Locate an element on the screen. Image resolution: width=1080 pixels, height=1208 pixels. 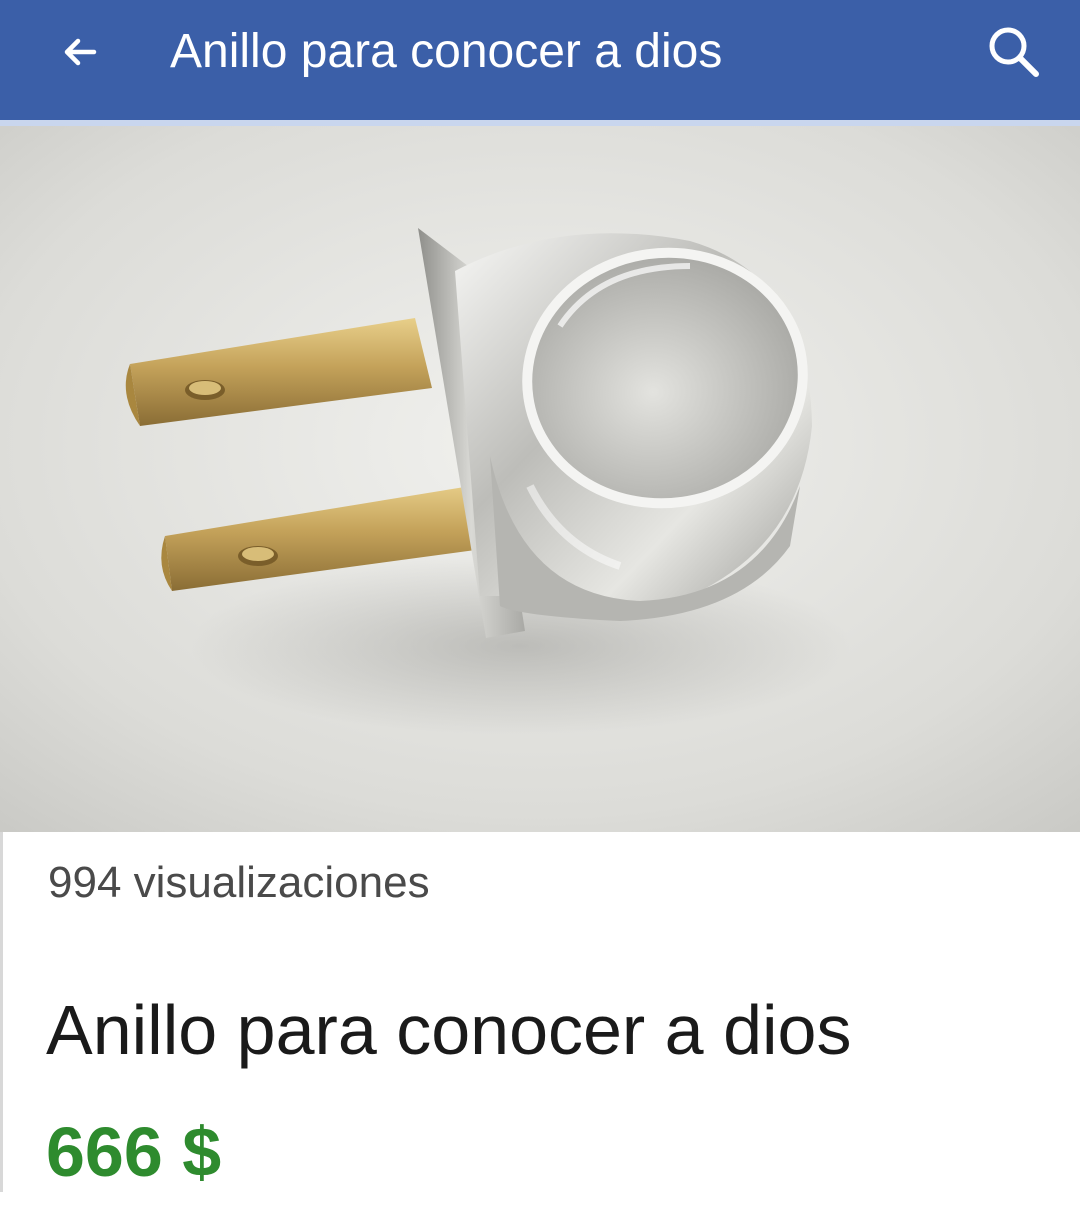
view-count: 994 visualizaciones is located at coordinates (239, 882).